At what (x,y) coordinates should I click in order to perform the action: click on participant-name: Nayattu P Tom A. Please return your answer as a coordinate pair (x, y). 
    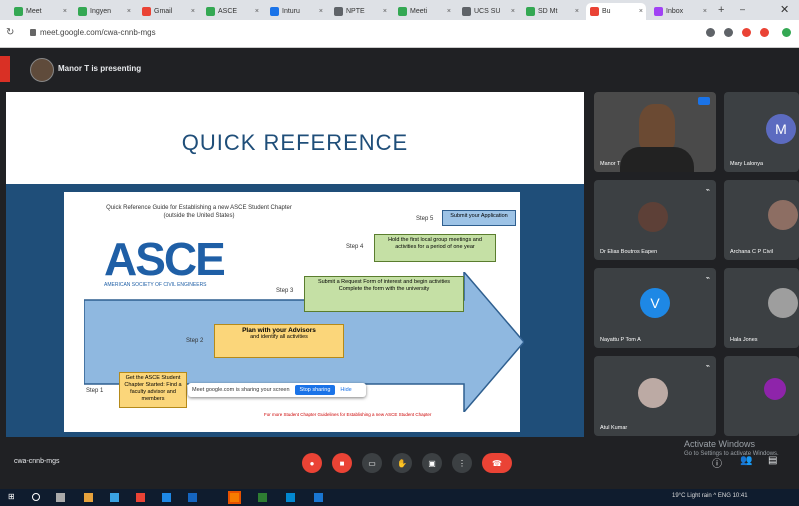
    Looking at the image, I should click on (620, 340).